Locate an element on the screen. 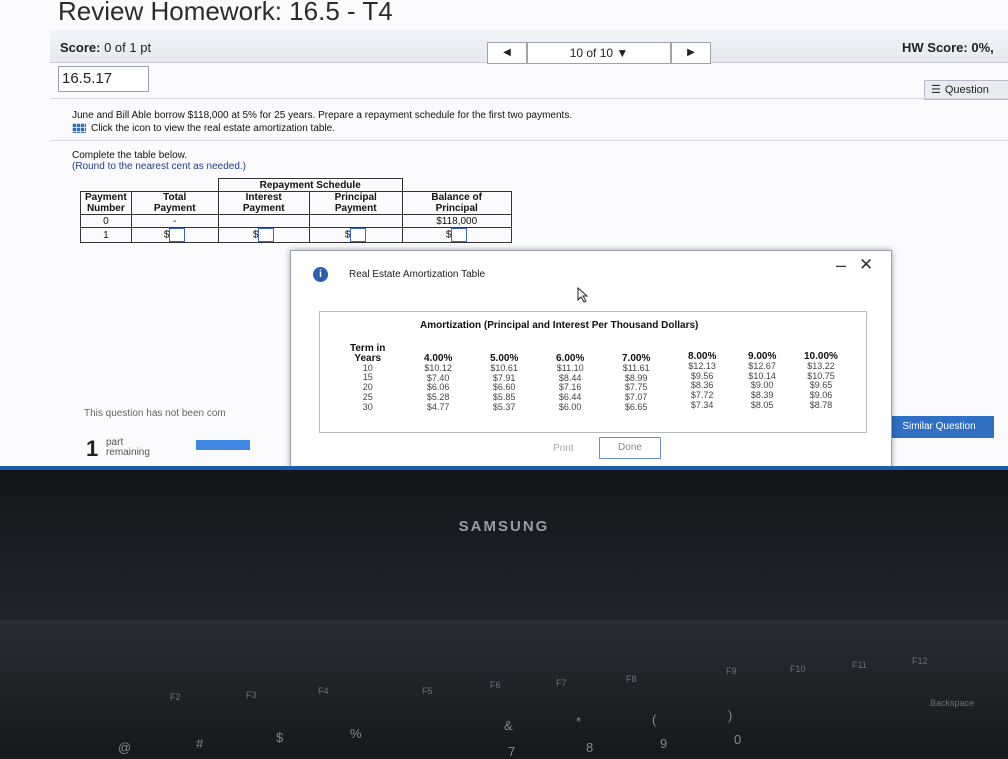  rate-column-7: 7.00% $11.61 $8.99 $7.75 $7.07 $6.65 is located at coordinates (636, 382).